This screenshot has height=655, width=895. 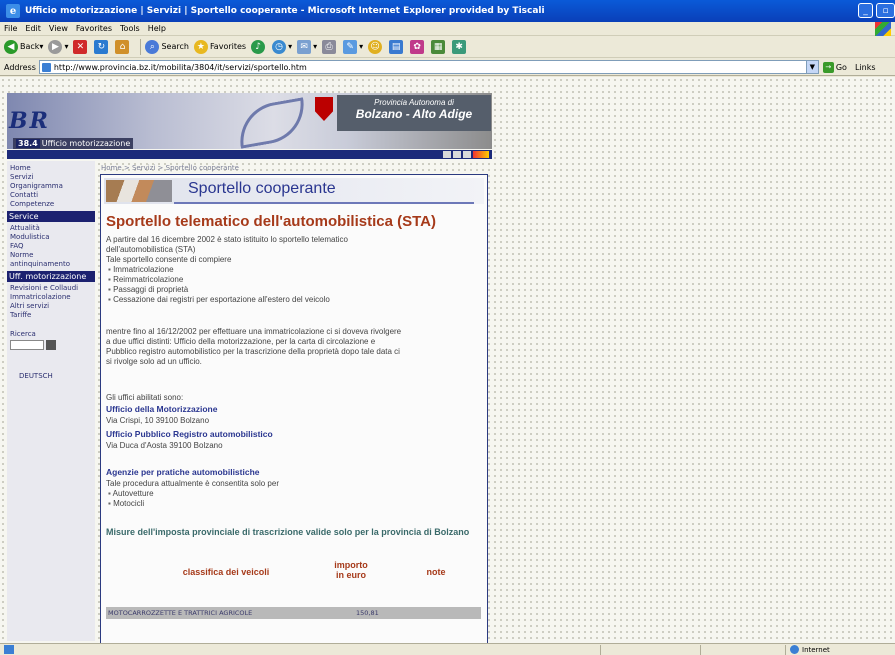 I want to click on mail-page-icon, so click(x=457, y=154).